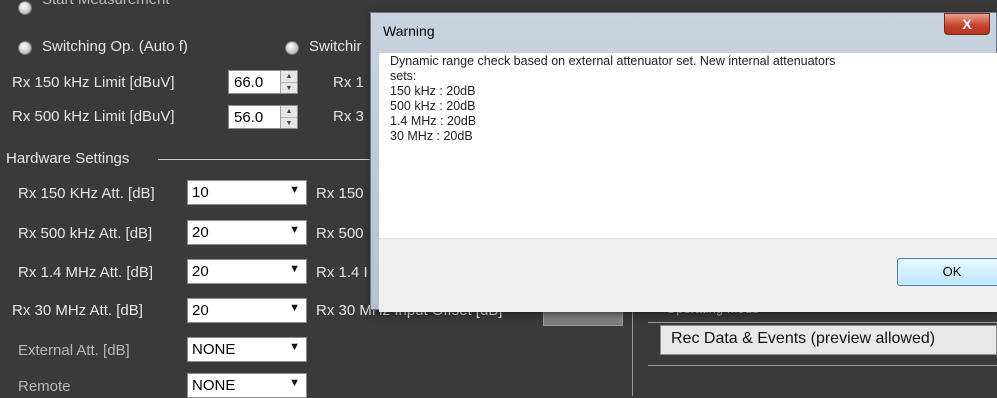  What do you see at coordinates (115, 46) in the screenshot?
I see `switching-auto-label: Switching Op. (Auto f)` at bounding box center [115, 46].